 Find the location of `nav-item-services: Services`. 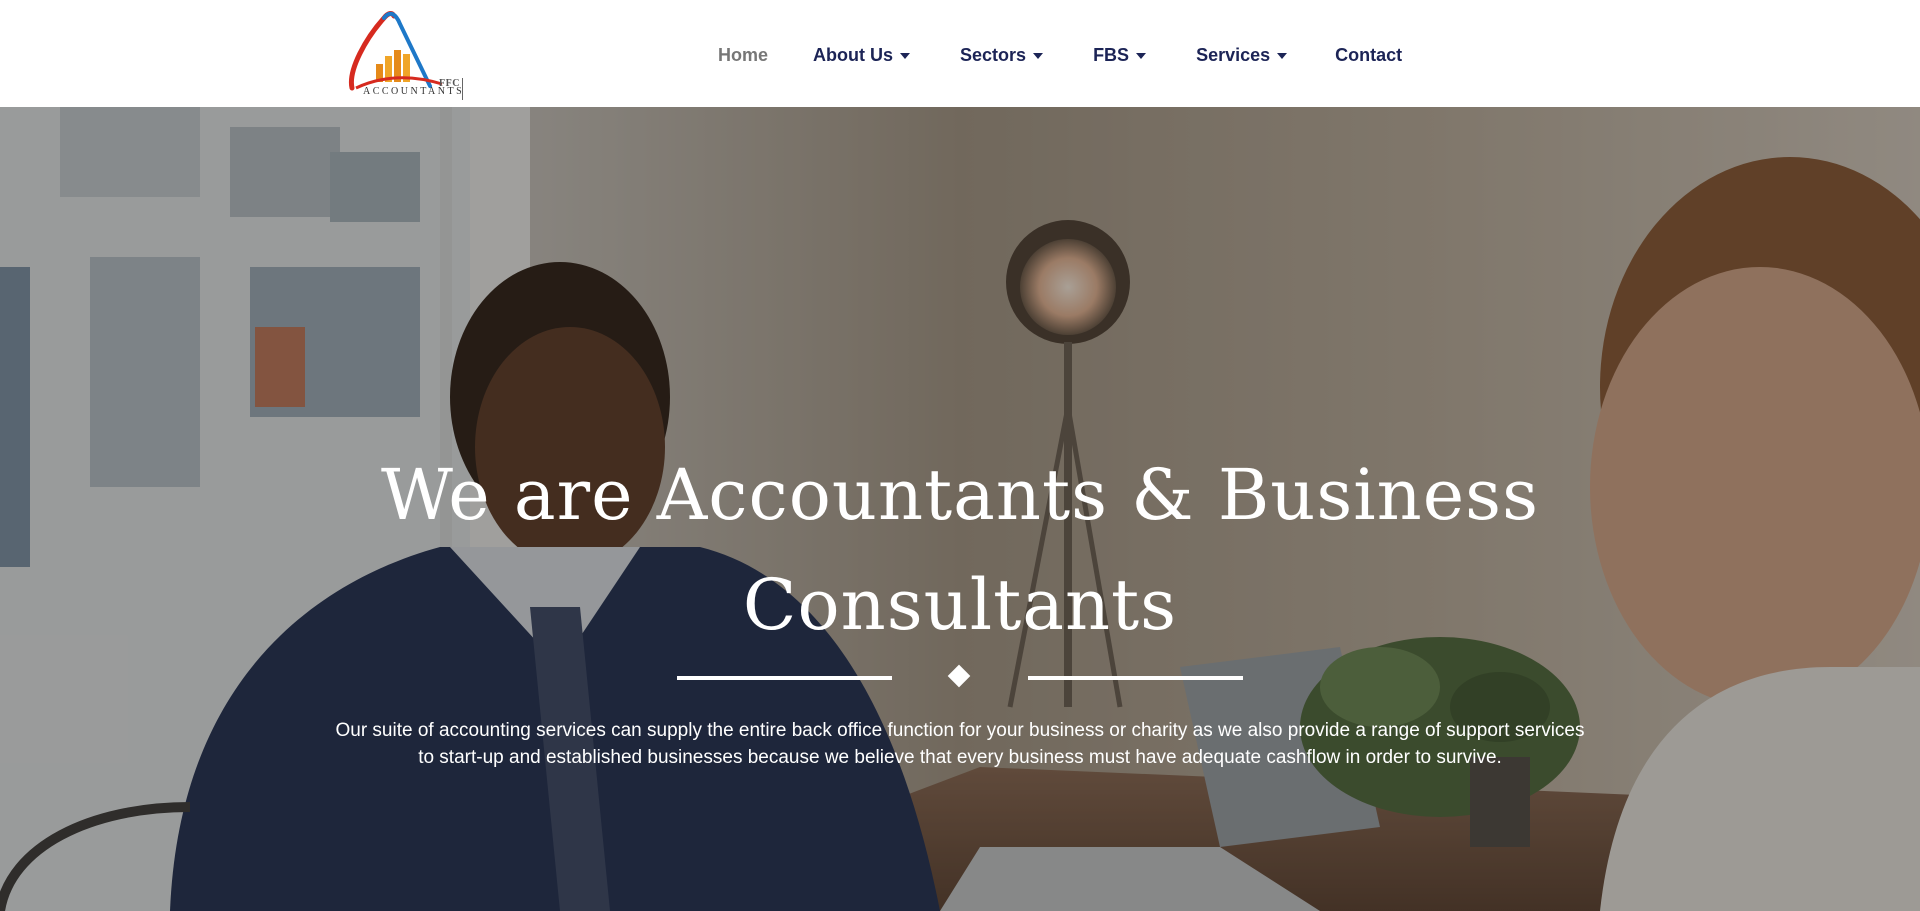

nav-item-services: Services is located at coordinates (1242, 55).